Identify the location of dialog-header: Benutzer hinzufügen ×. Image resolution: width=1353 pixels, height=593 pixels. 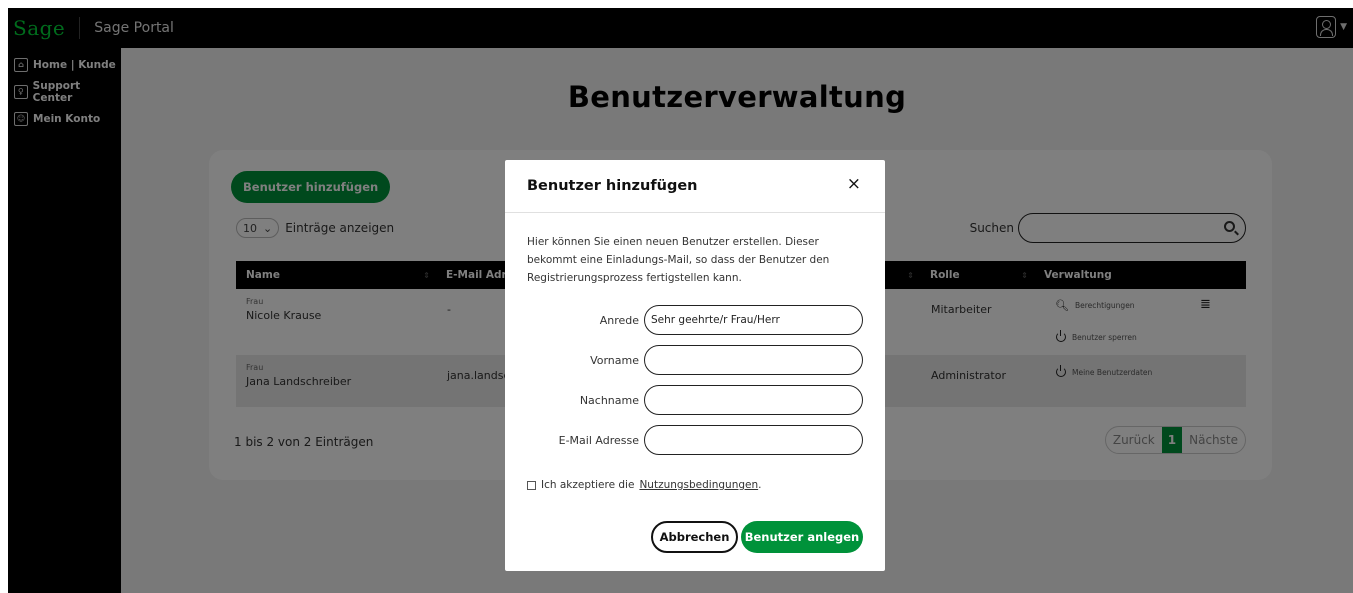
(695, 186).